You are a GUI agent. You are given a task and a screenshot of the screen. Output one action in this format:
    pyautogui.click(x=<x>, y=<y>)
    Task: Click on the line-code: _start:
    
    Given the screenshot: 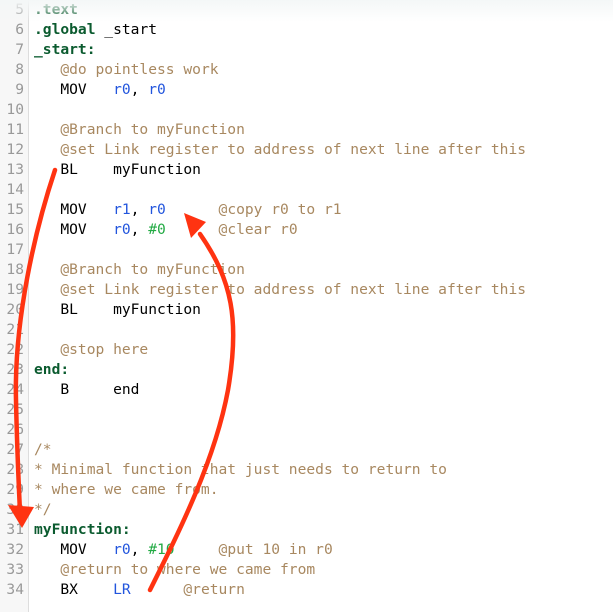 What is the action you would take?
    pyautogui.click(x=65, y=50)
    